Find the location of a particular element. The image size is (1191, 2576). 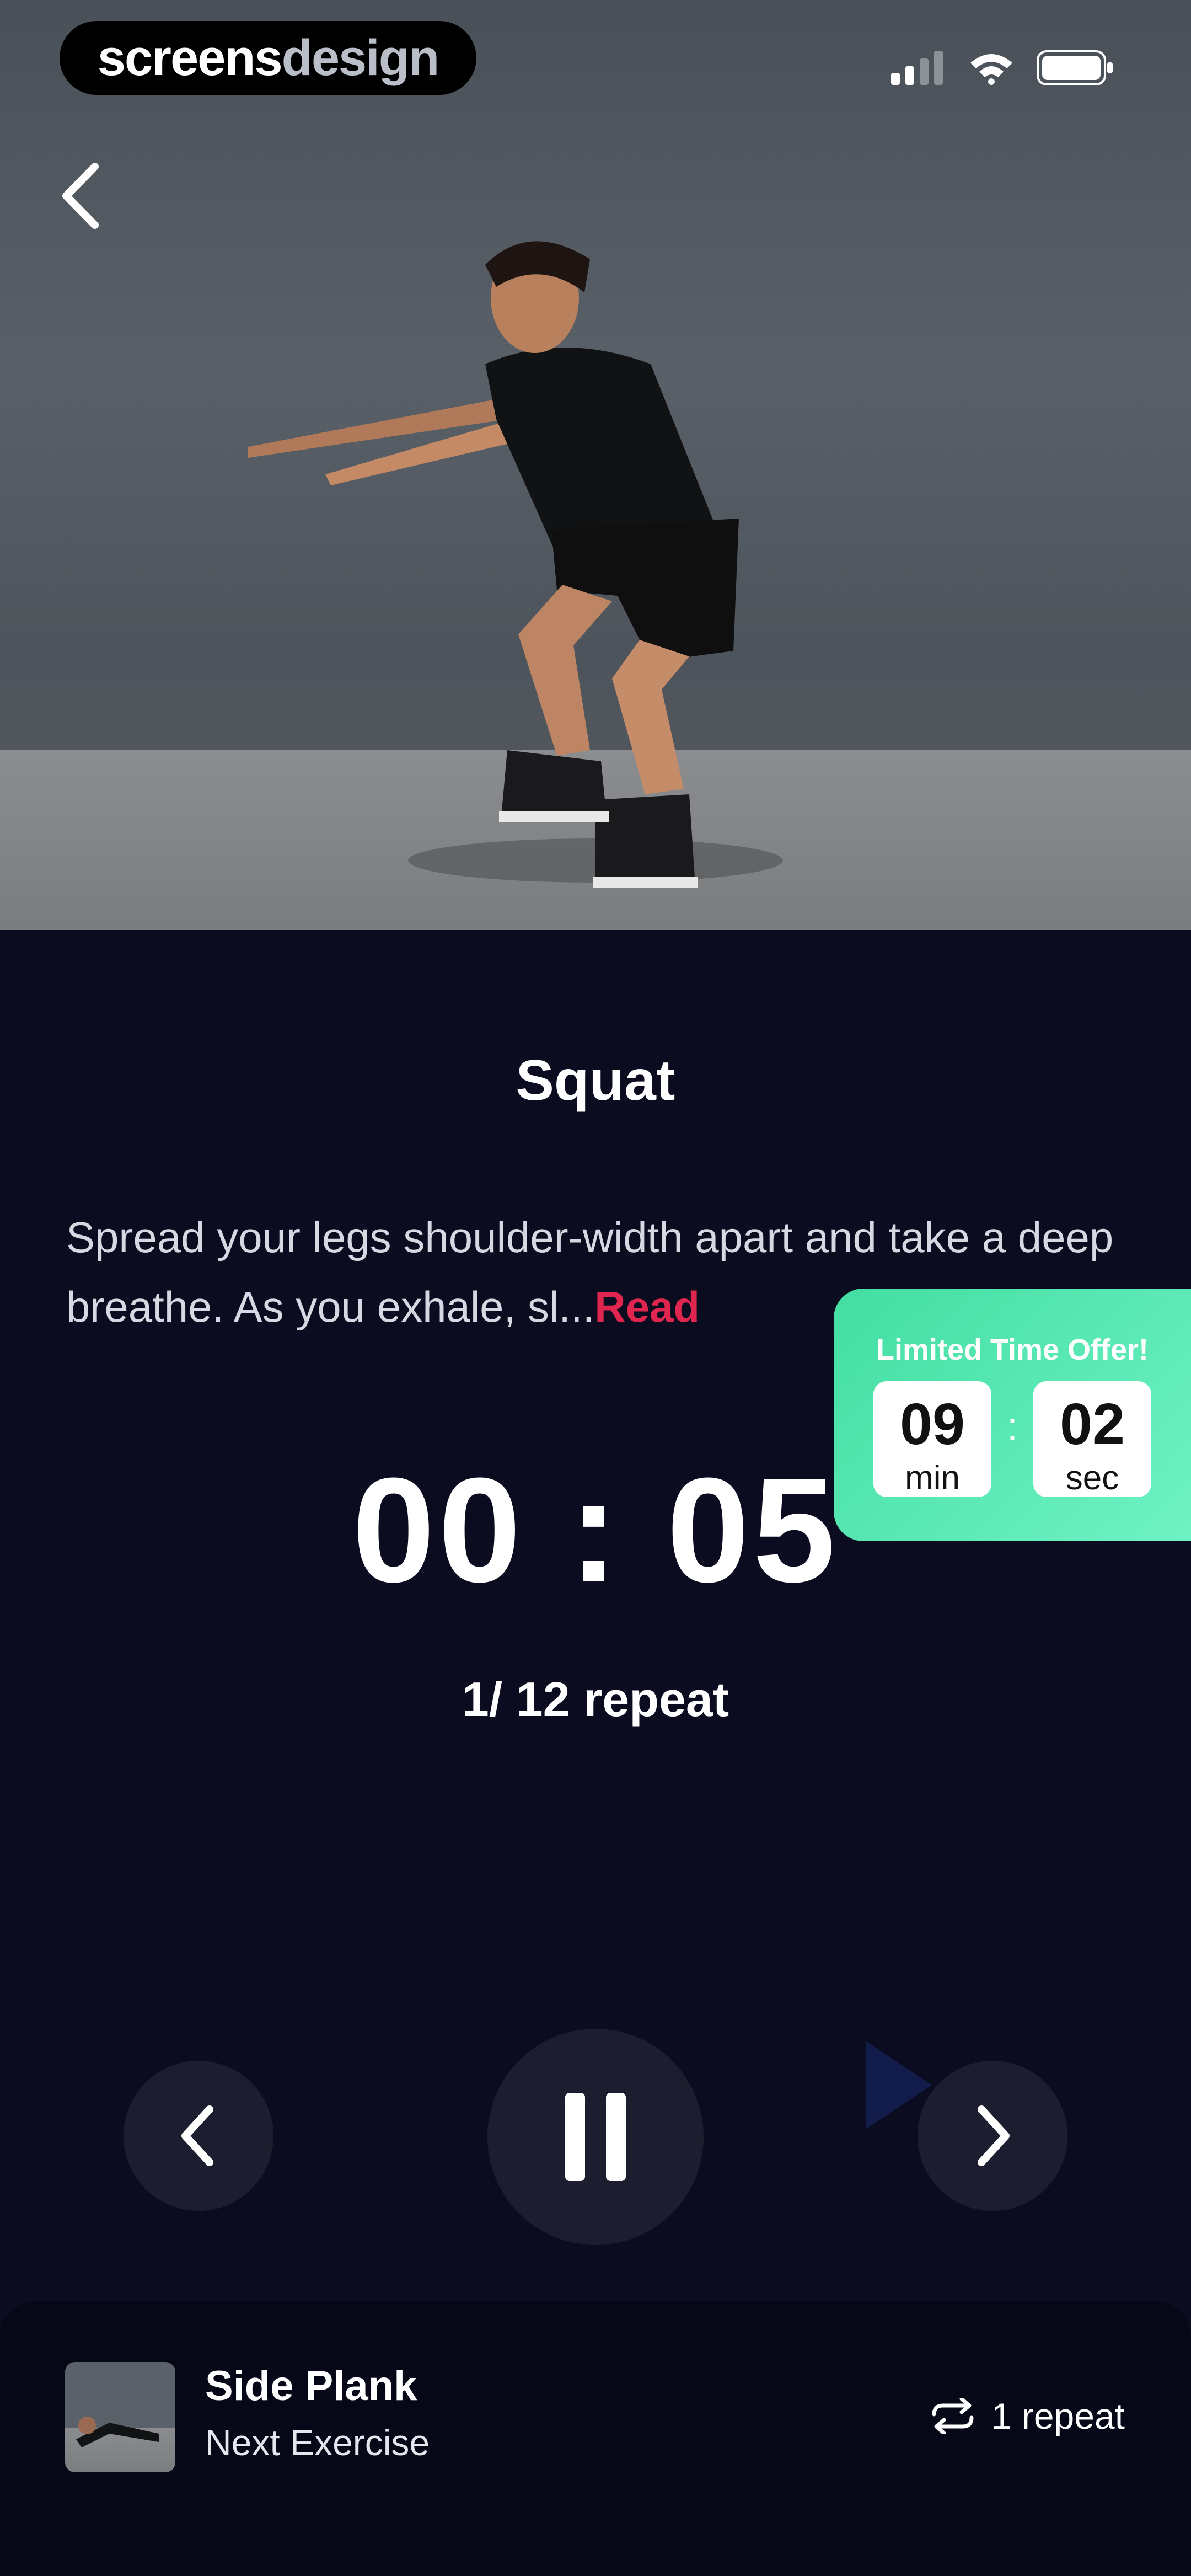

repeat-counter: 1/ 12 repeat is located at coordinates (595, 1699).